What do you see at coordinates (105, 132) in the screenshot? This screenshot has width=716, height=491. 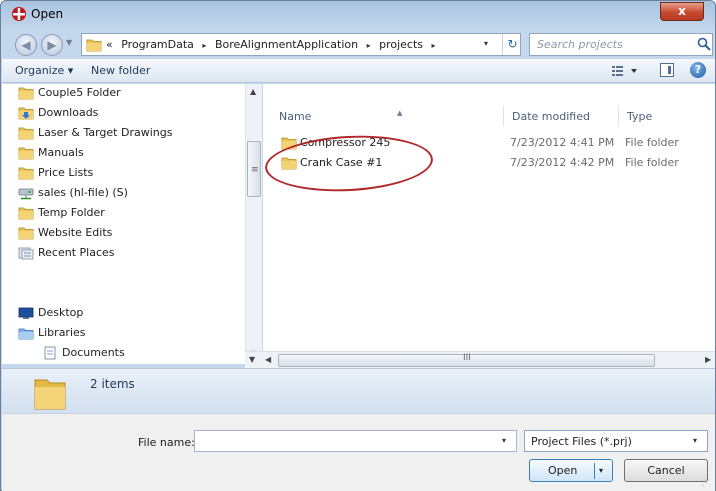 I see `nav-item-label: Laser & Target Drawings` at bounding box center [105, 132].